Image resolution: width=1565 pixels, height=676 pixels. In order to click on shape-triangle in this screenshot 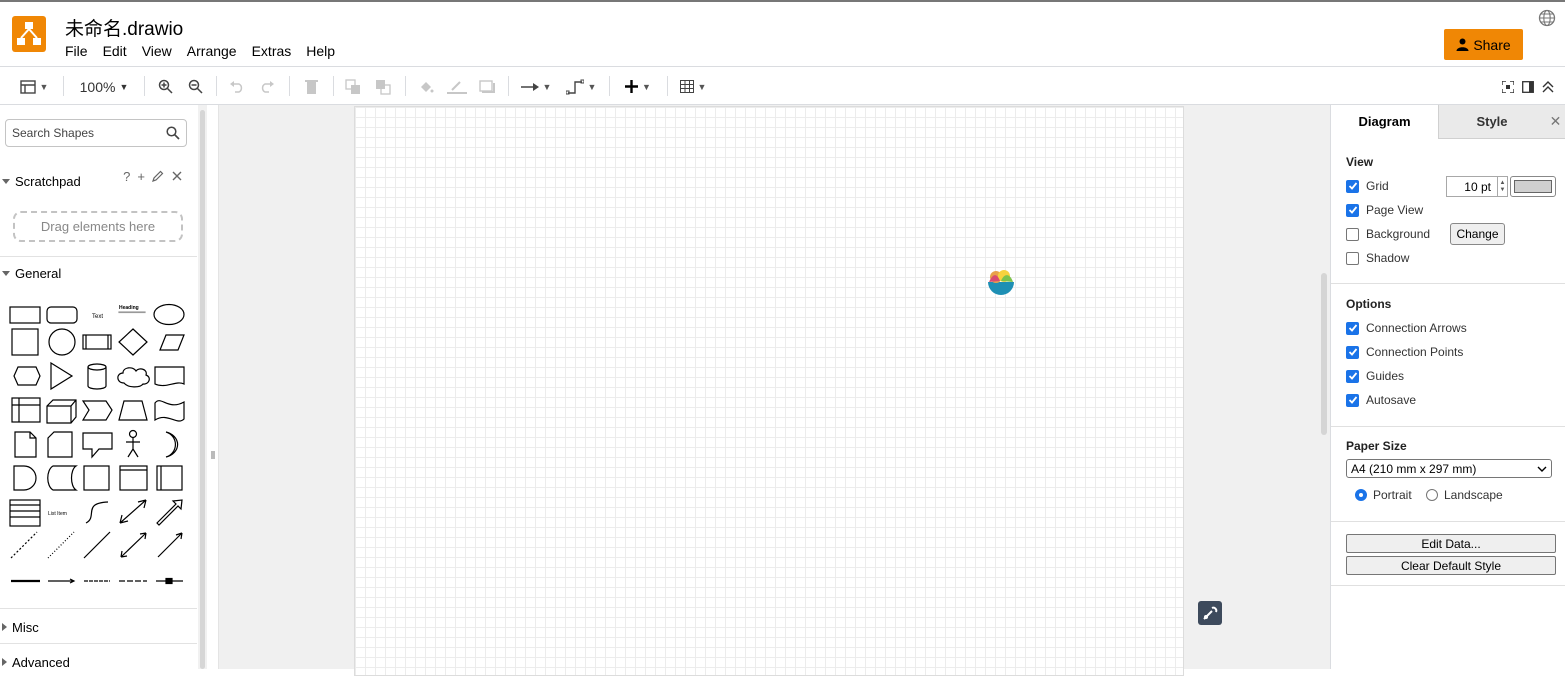, I will do `click(62, 376)`.